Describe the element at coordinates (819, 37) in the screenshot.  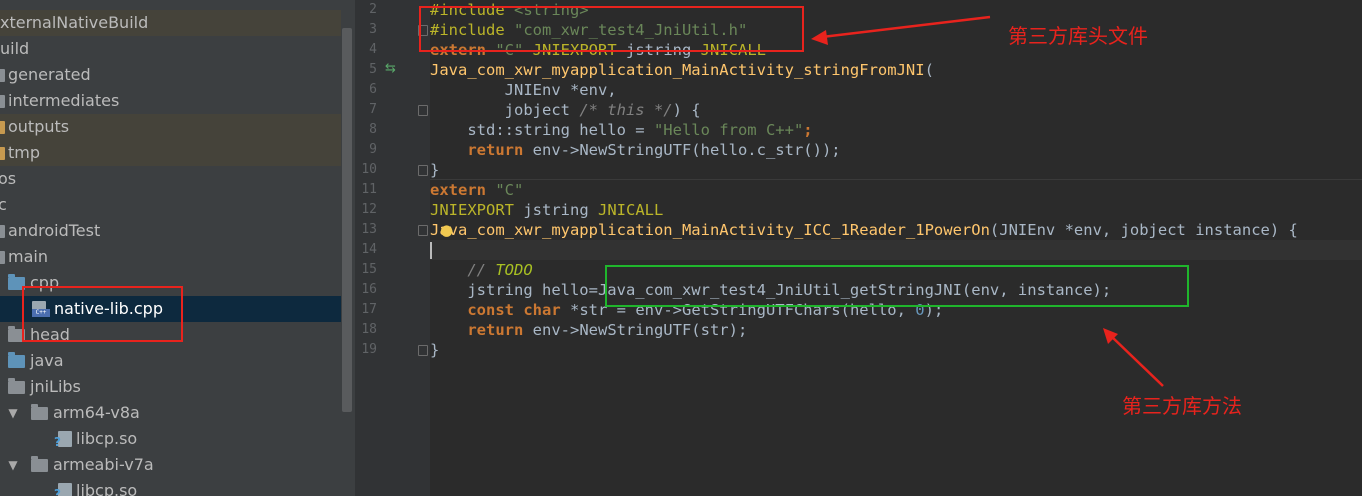
I see `arrowhead-icon` at that location.